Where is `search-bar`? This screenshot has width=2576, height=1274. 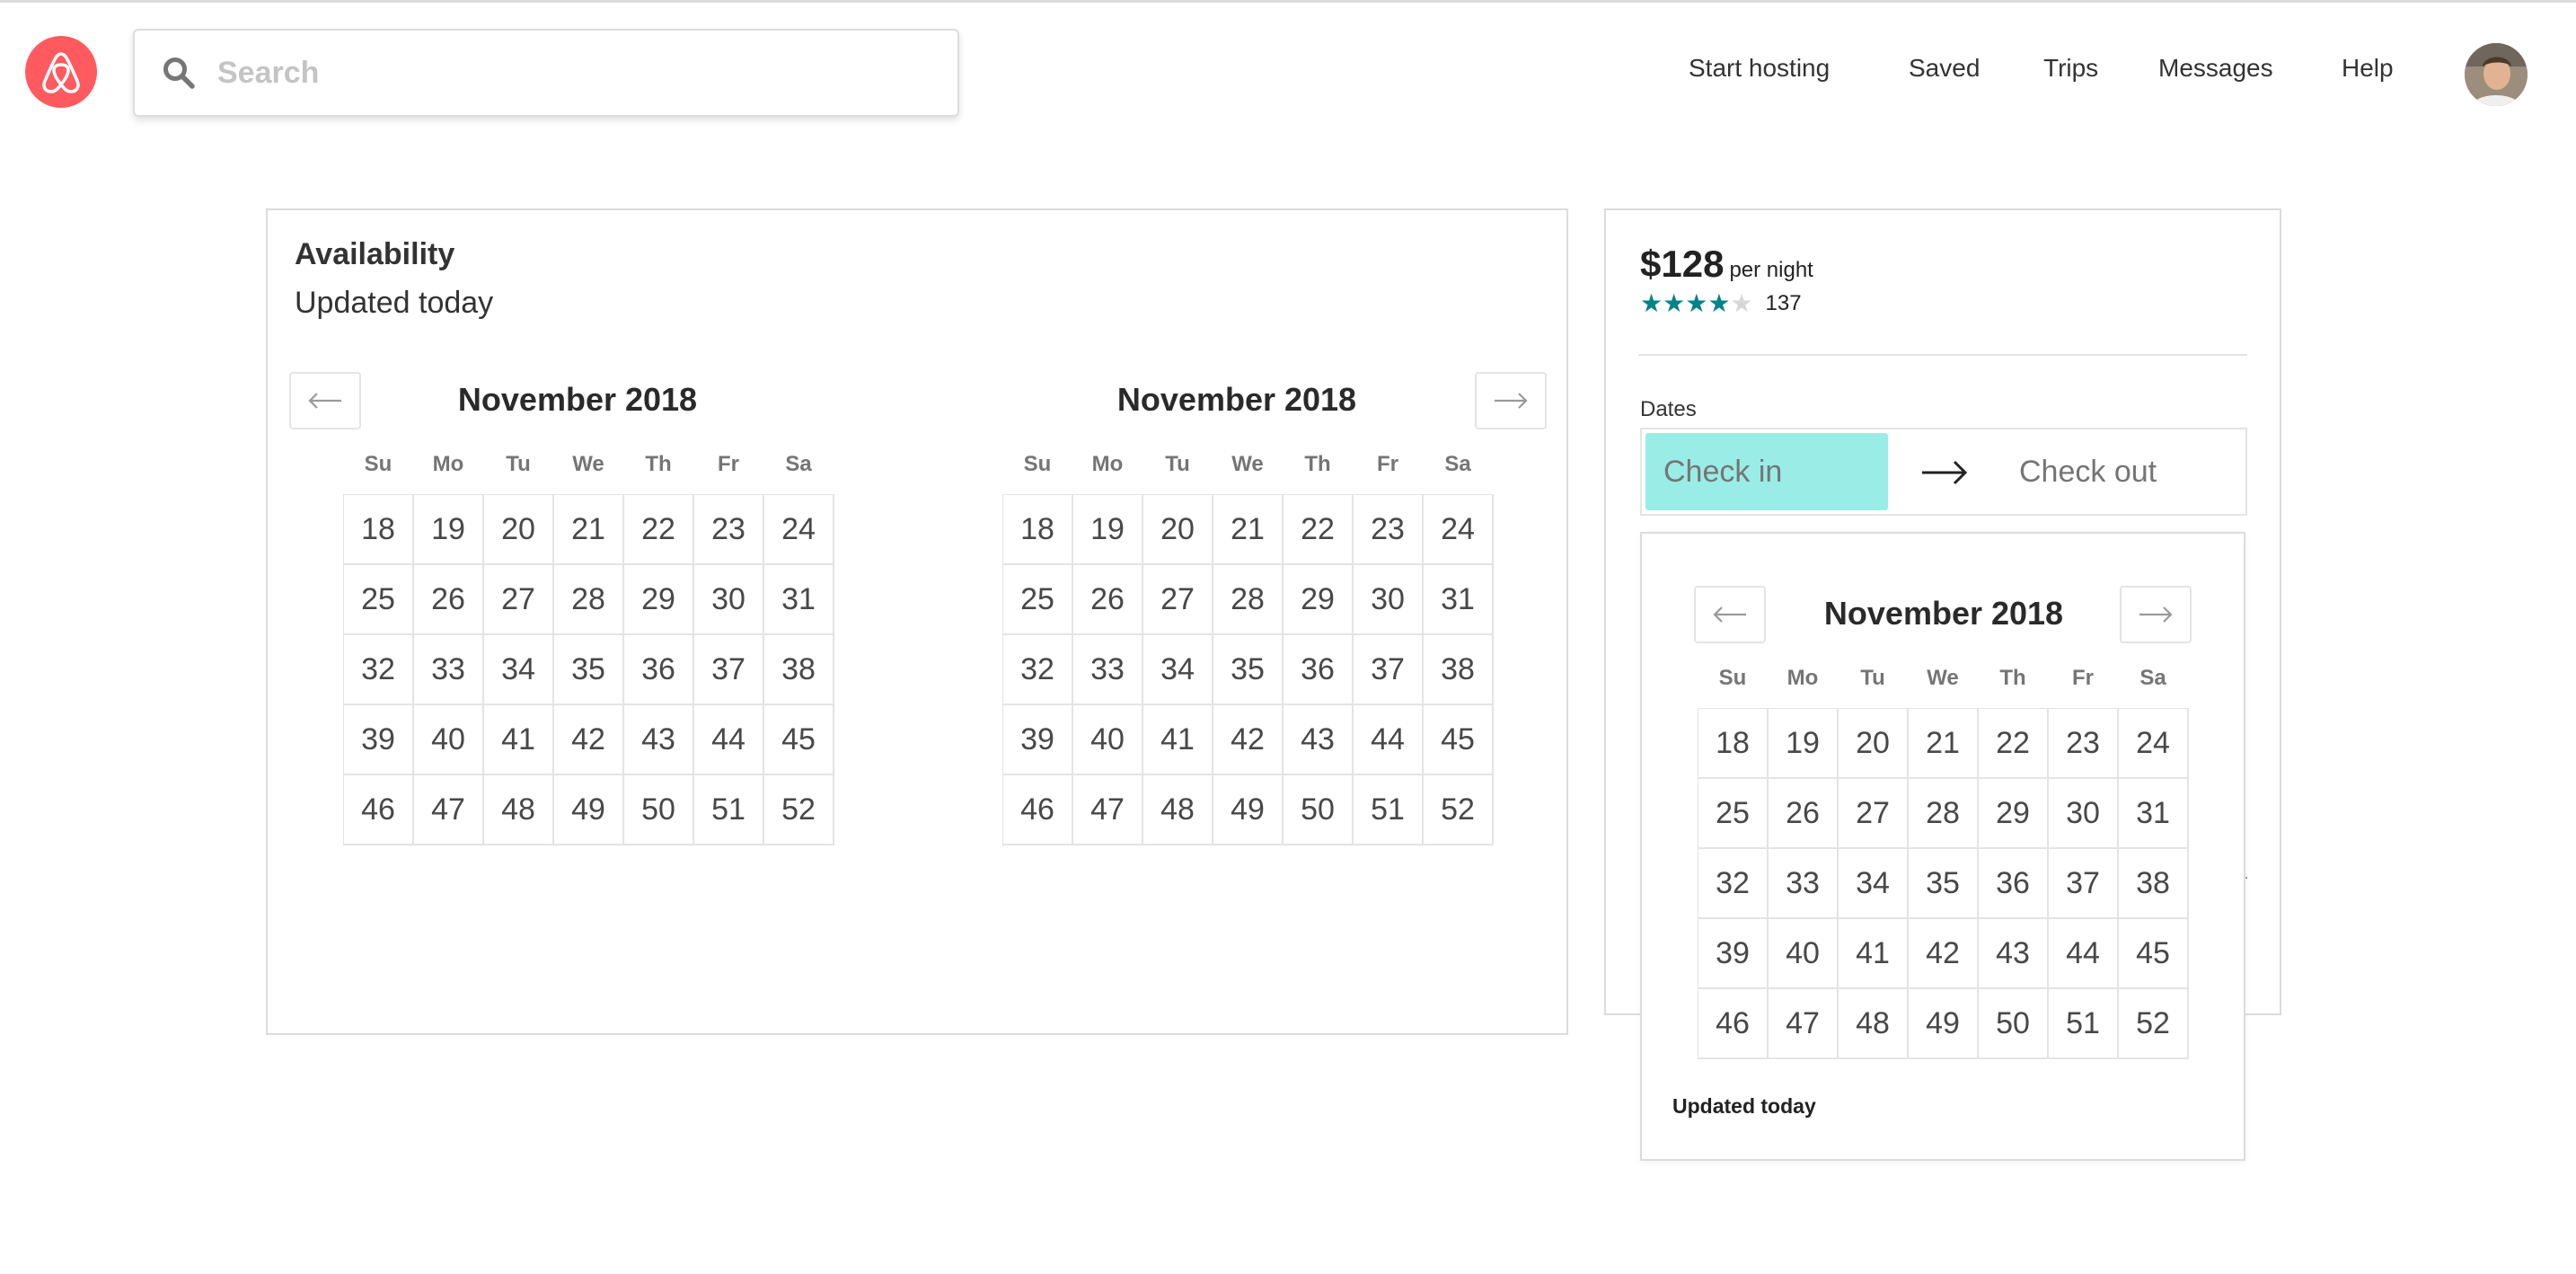
search-bar is located at coordinates (546, 73).